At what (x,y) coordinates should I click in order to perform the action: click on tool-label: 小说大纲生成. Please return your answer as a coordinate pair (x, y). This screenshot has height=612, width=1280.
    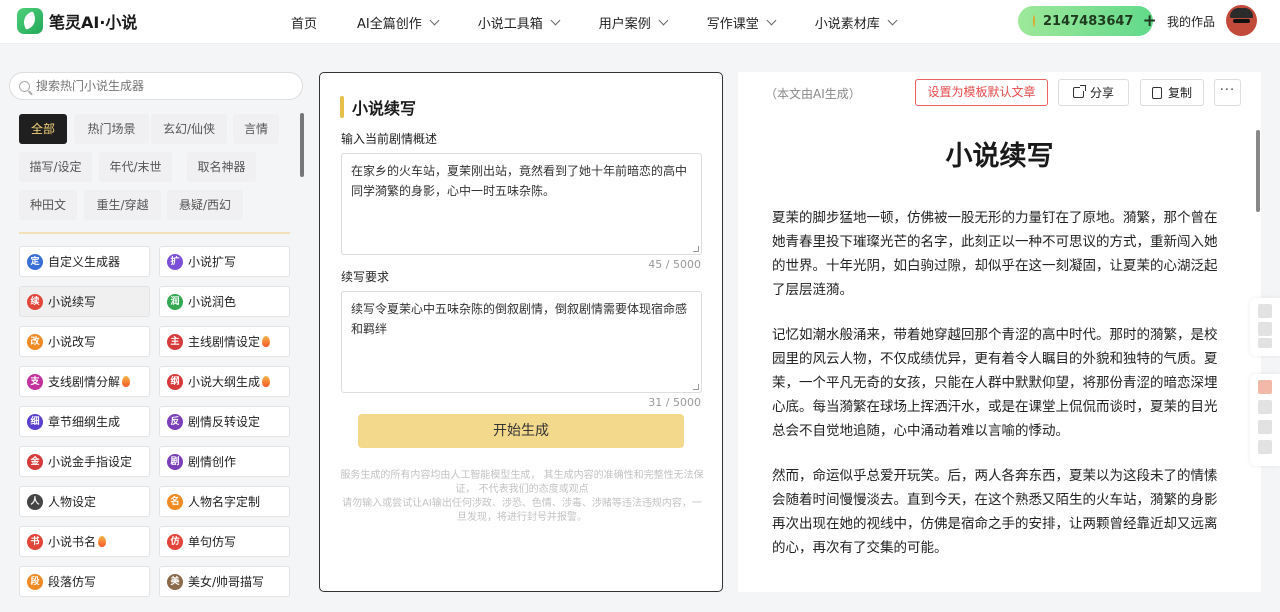
    Looking at the image, I should click on (224, 382).